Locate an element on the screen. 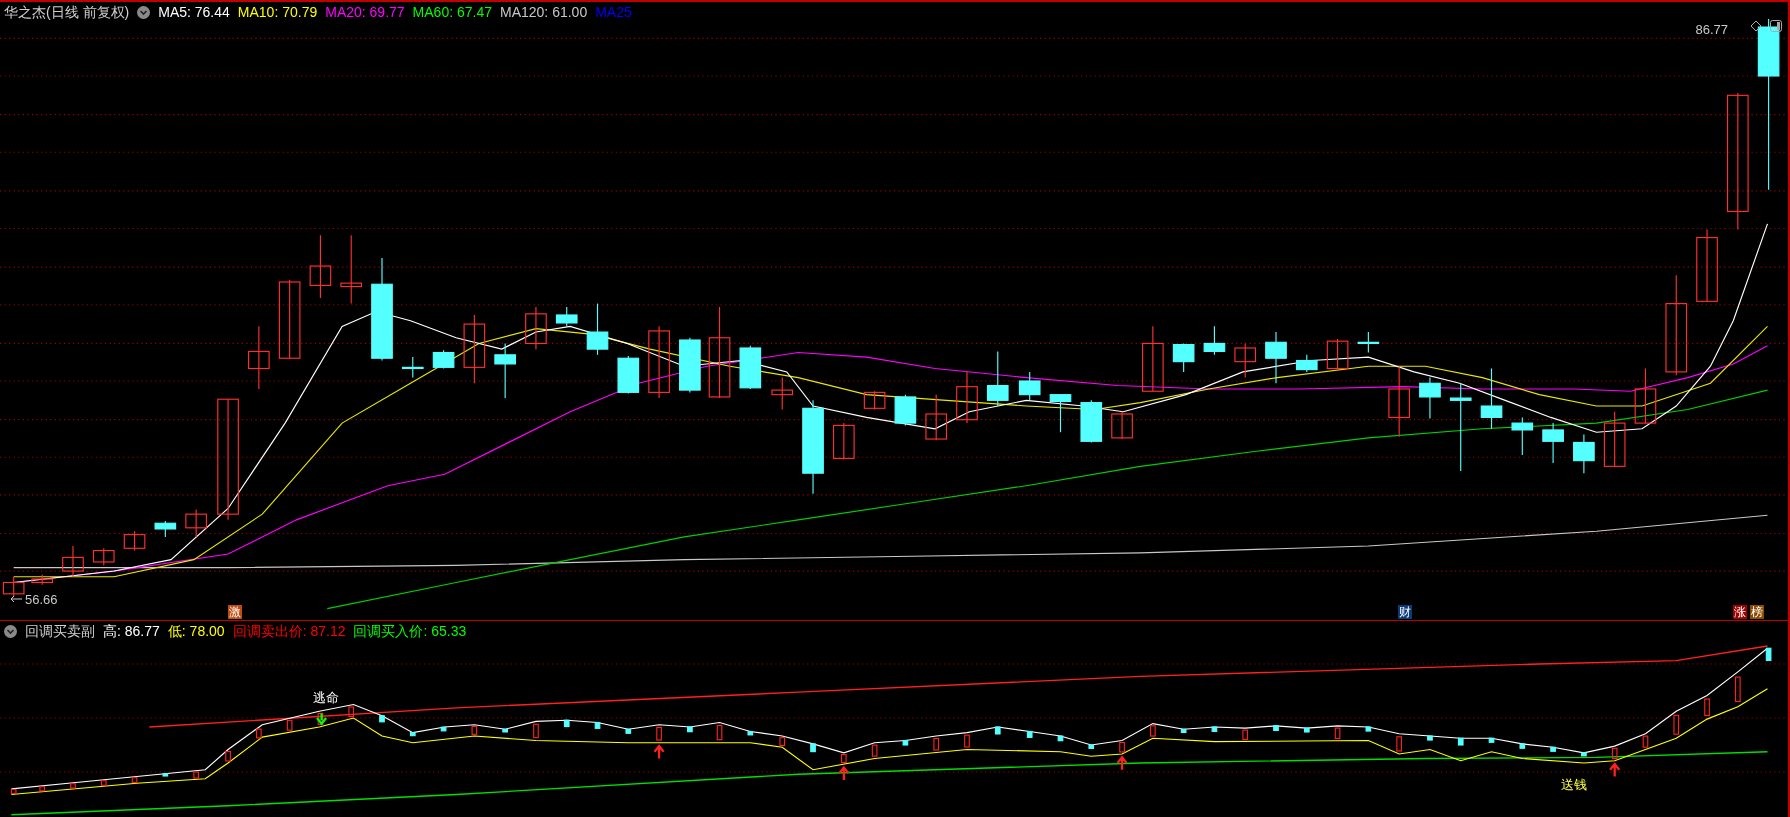 The width and height of the screenshot is (1790, 817). event-tag: 财 is located at coordinates (1405, 612).